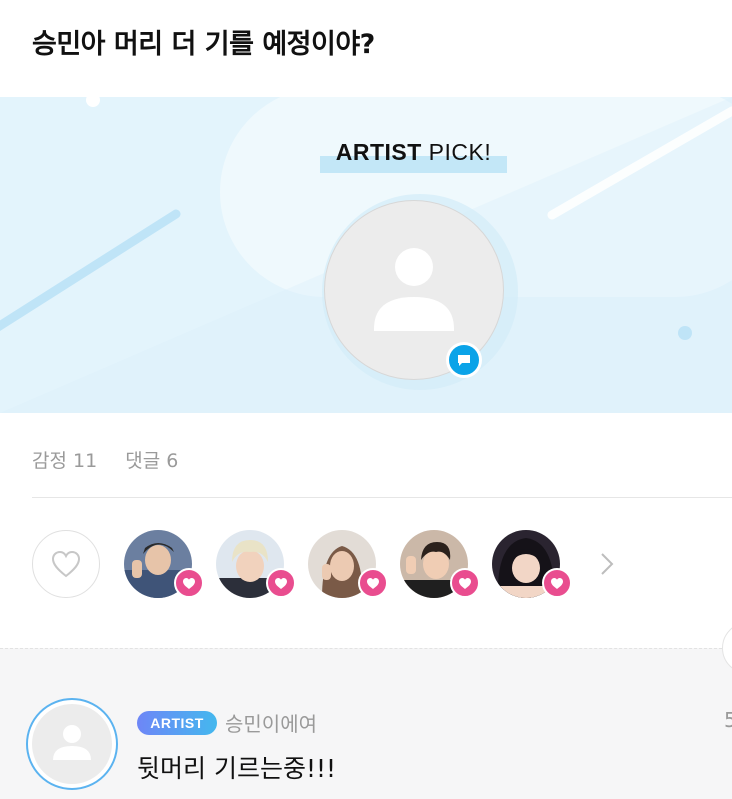 The height and width of the screenshot is (799, 732). What do you see at coordinates (203, 44) in the screenshot?
I see `post-title: 승민아 머리 더 기를 예정이야?` at bounding box center [203, 44].